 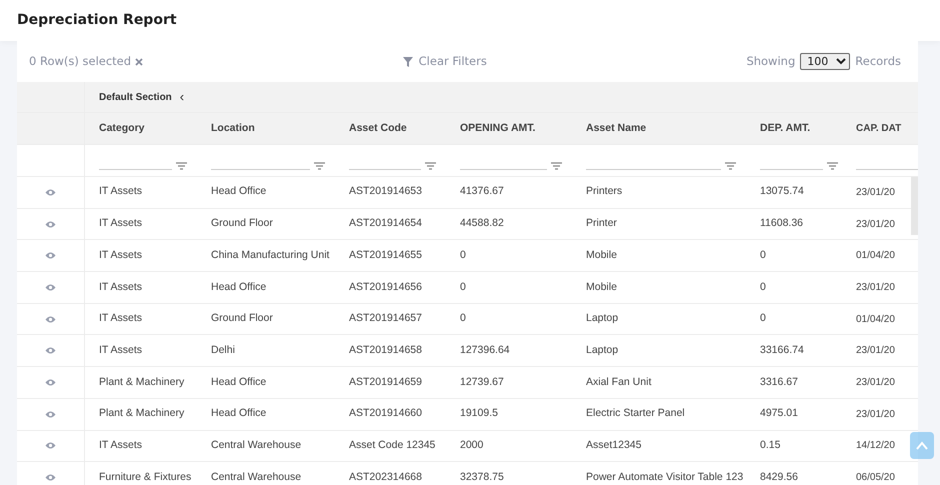 What do you see at coordinates (385, 350) in the screenshot?
I see `table-cell-text: AST201914658` at bounding box center [385, 350].